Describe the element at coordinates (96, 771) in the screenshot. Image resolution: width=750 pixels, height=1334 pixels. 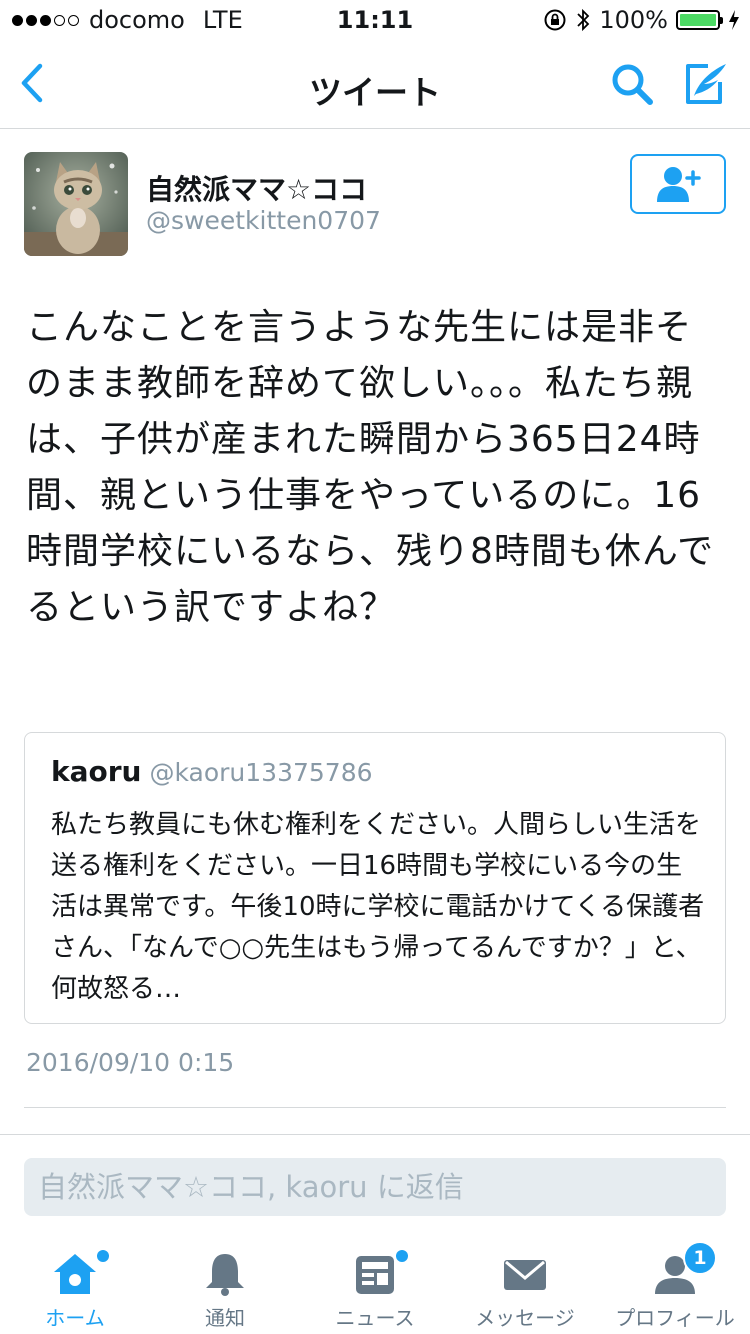
I see `quoted-display-name: kaoru` at that location.